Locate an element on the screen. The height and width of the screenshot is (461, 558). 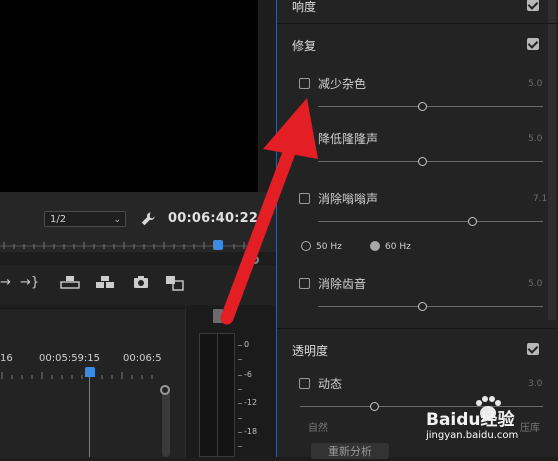
clarity-section-title: 透明度 is located at coordinates (310, 351).